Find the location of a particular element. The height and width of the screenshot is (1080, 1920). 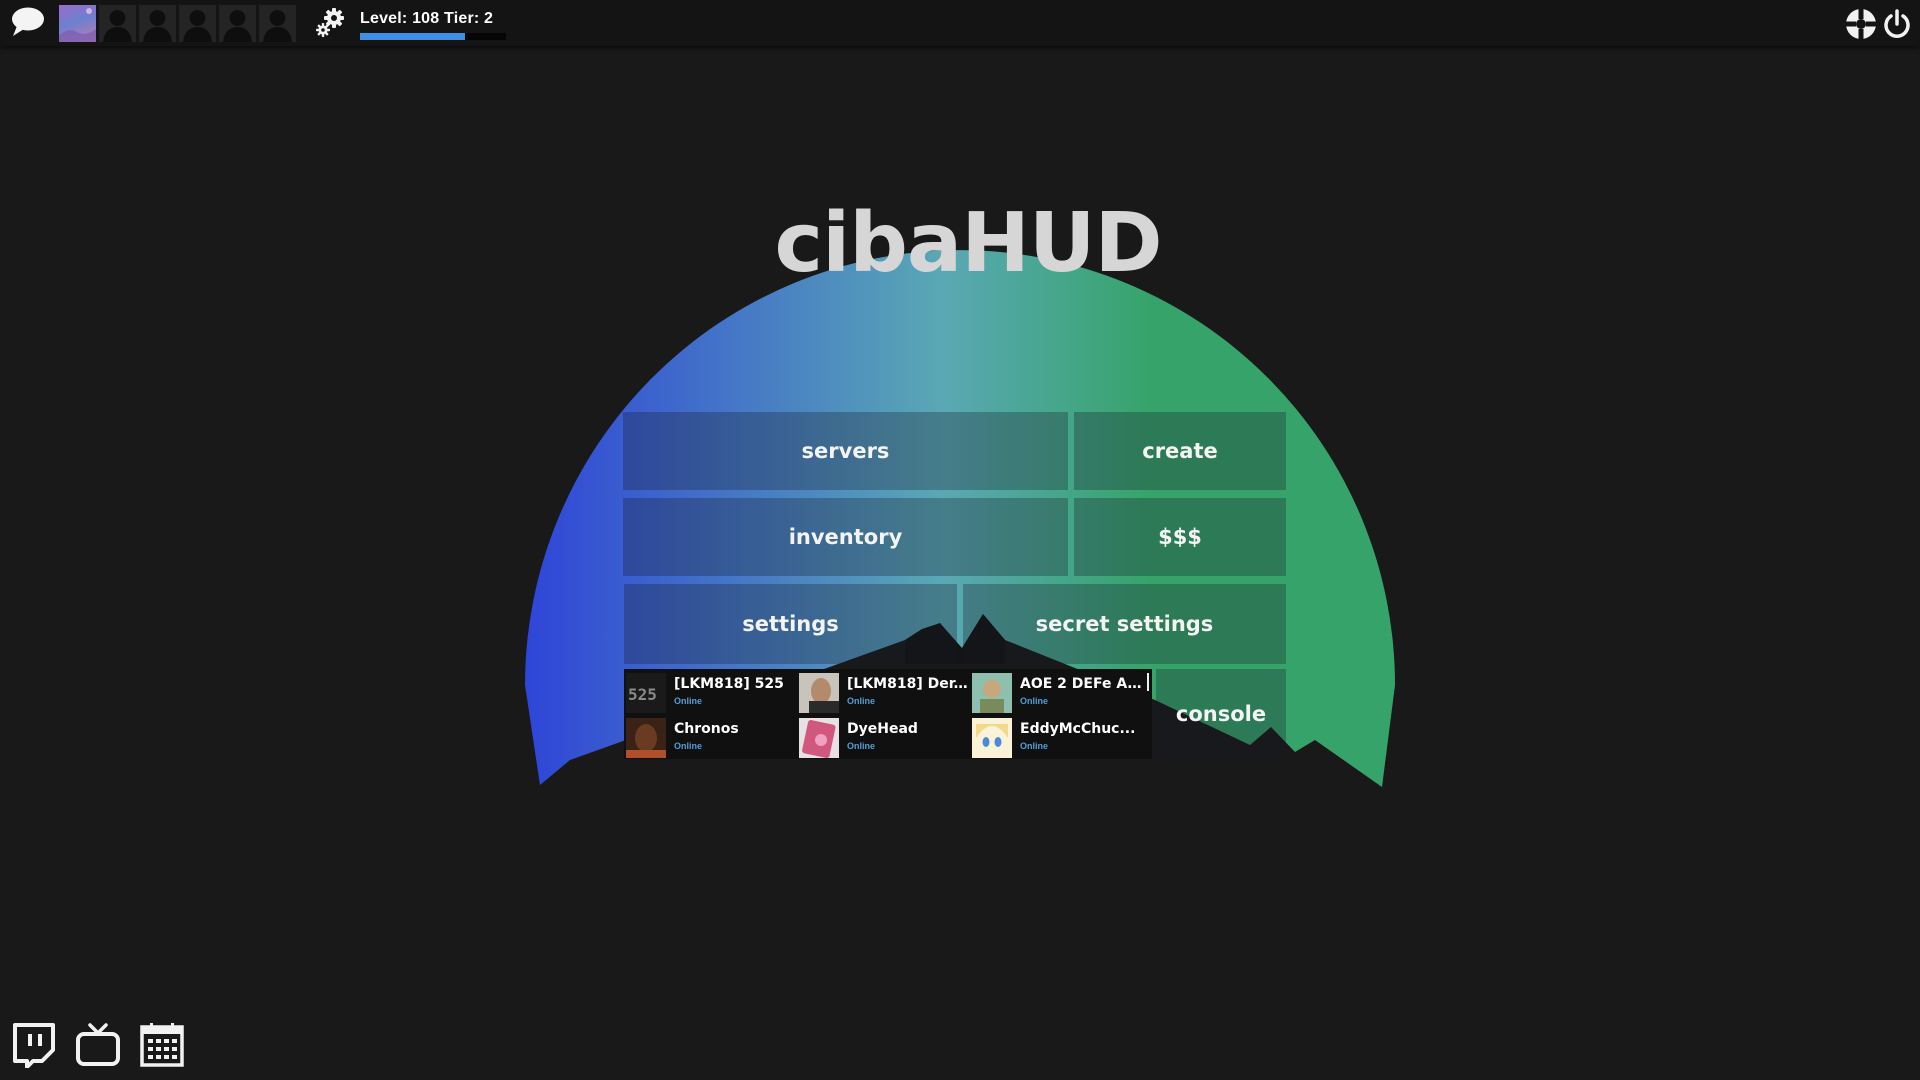

store-button: $$$ is located at coordinates (1180, 537).